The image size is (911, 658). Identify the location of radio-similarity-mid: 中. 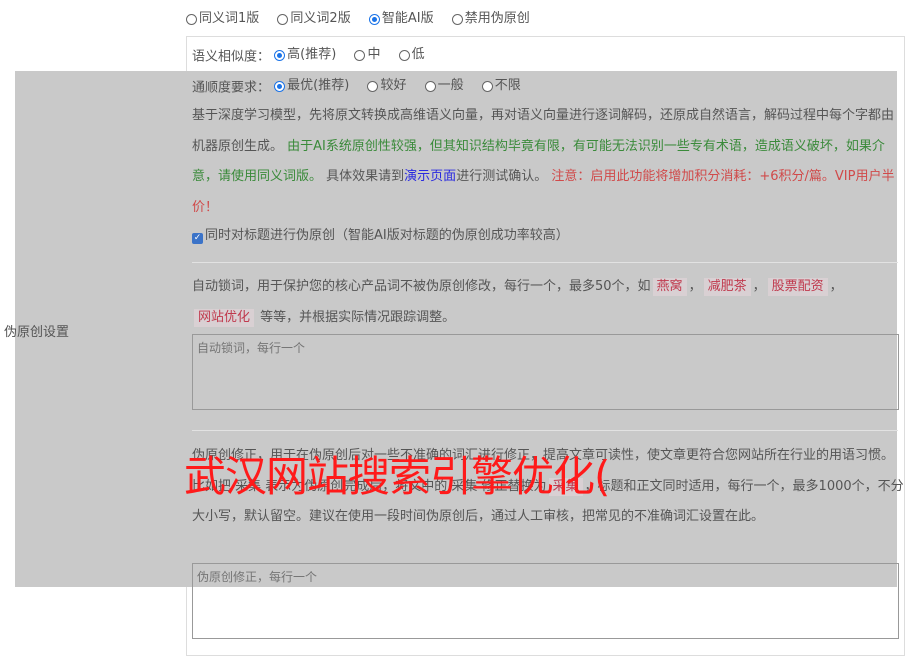
(367, 55).